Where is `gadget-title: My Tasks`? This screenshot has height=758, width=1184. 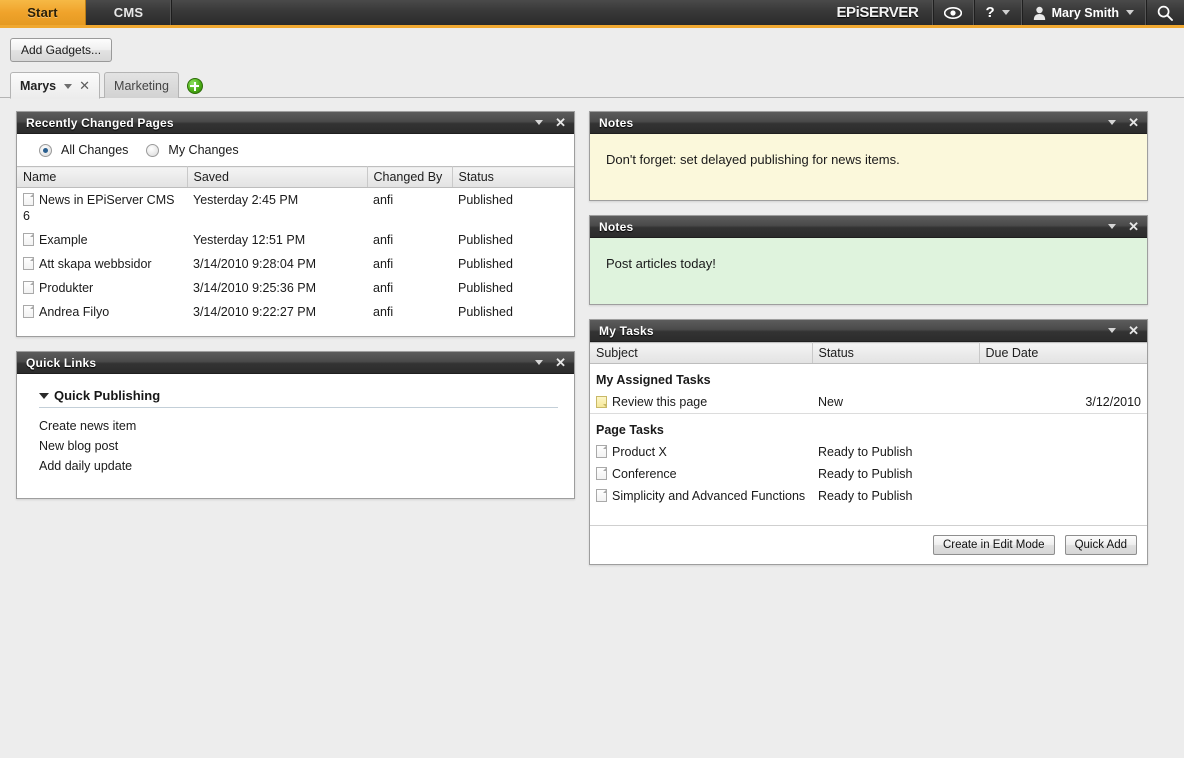
gadget-title: My Tasks is located at coordinates (626, 330).